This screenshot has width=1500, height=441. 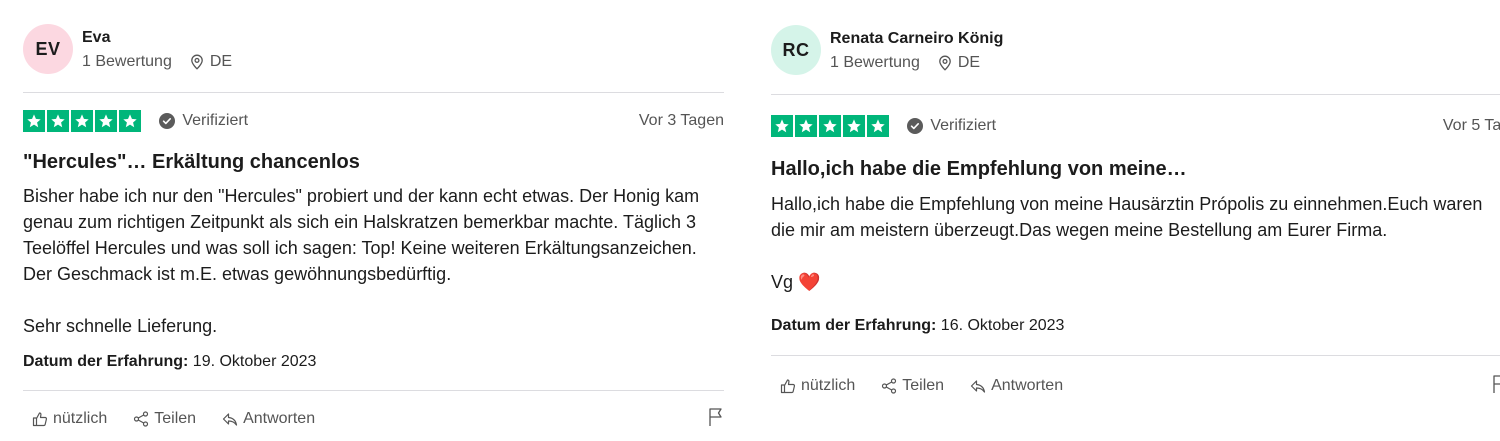 What do you see at coordinates (681, 120) in the screenshot?
I see `review-date: Vor 3 Tagen` at bounding box center [681, 120].